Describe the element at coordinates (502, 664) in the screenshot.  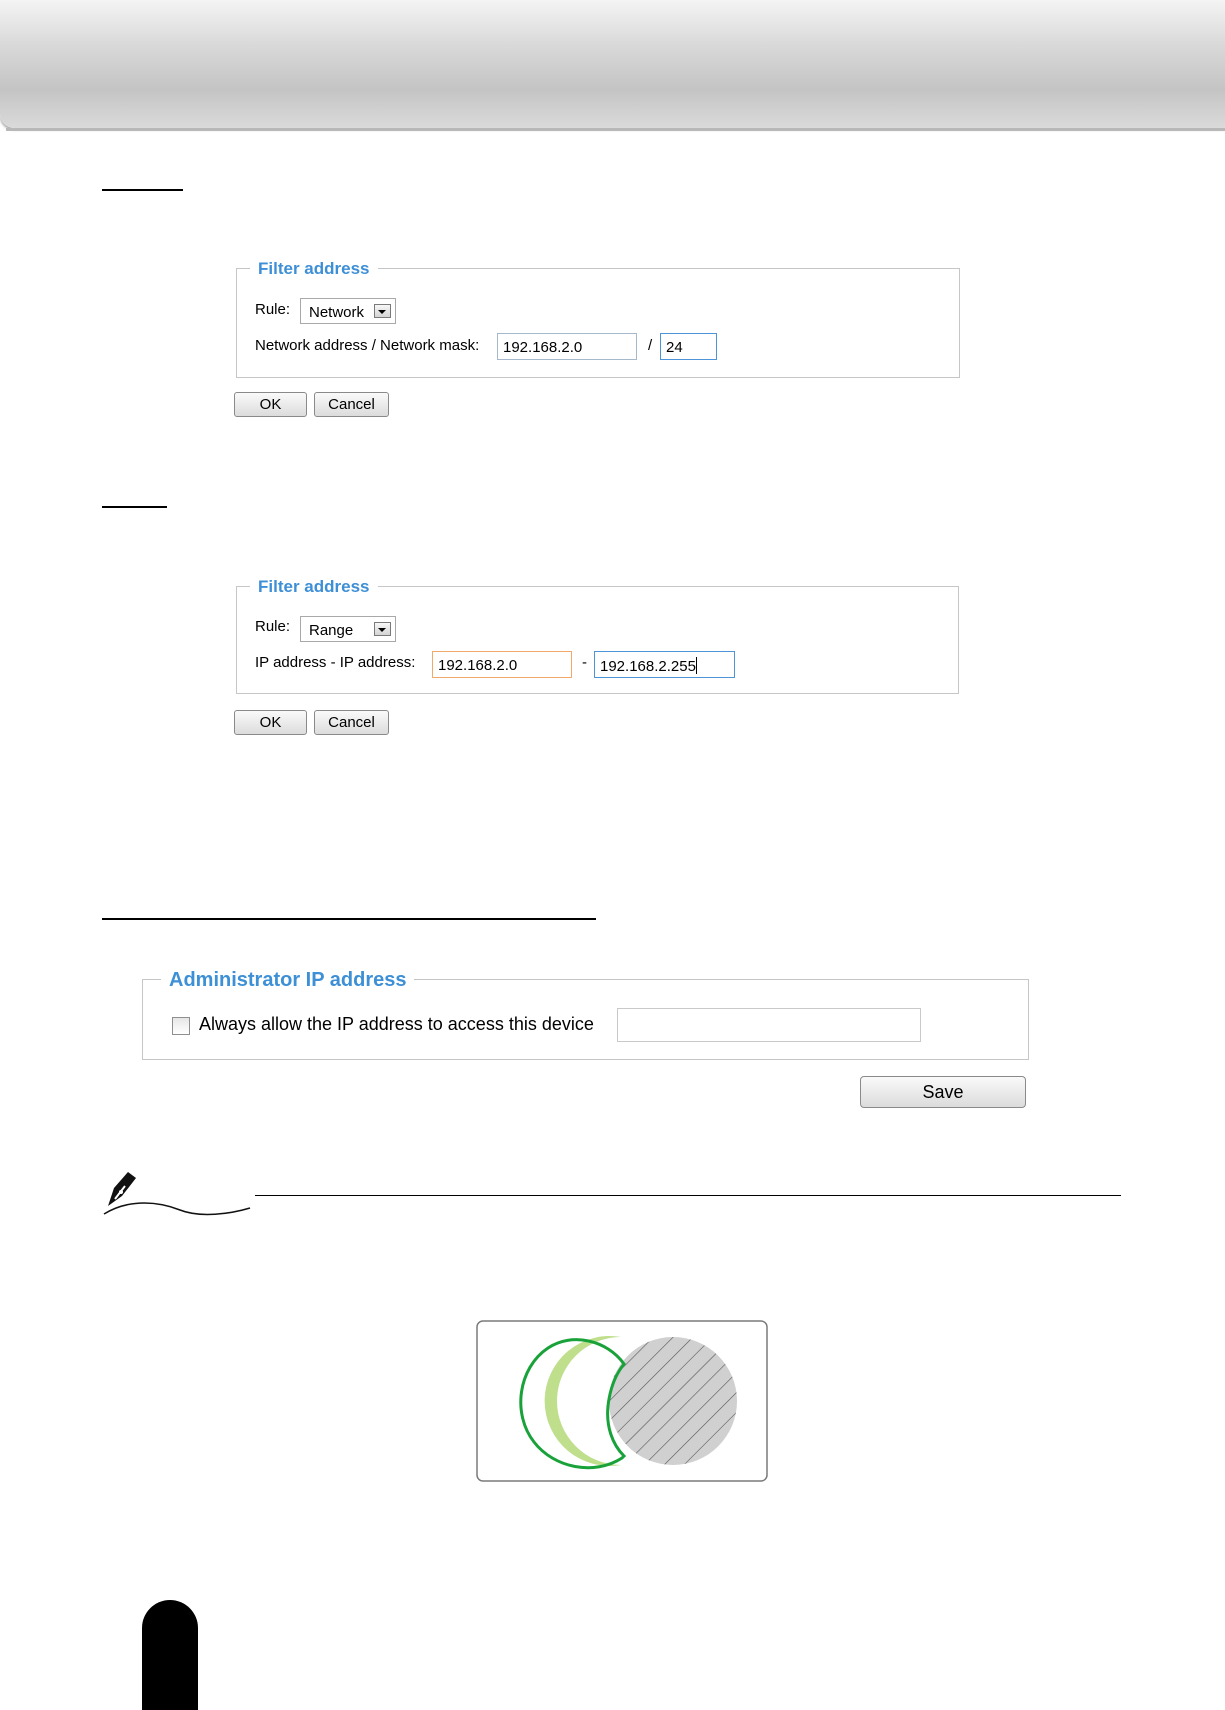
I see `start-ip-input: 192.168.2.0` at that location.